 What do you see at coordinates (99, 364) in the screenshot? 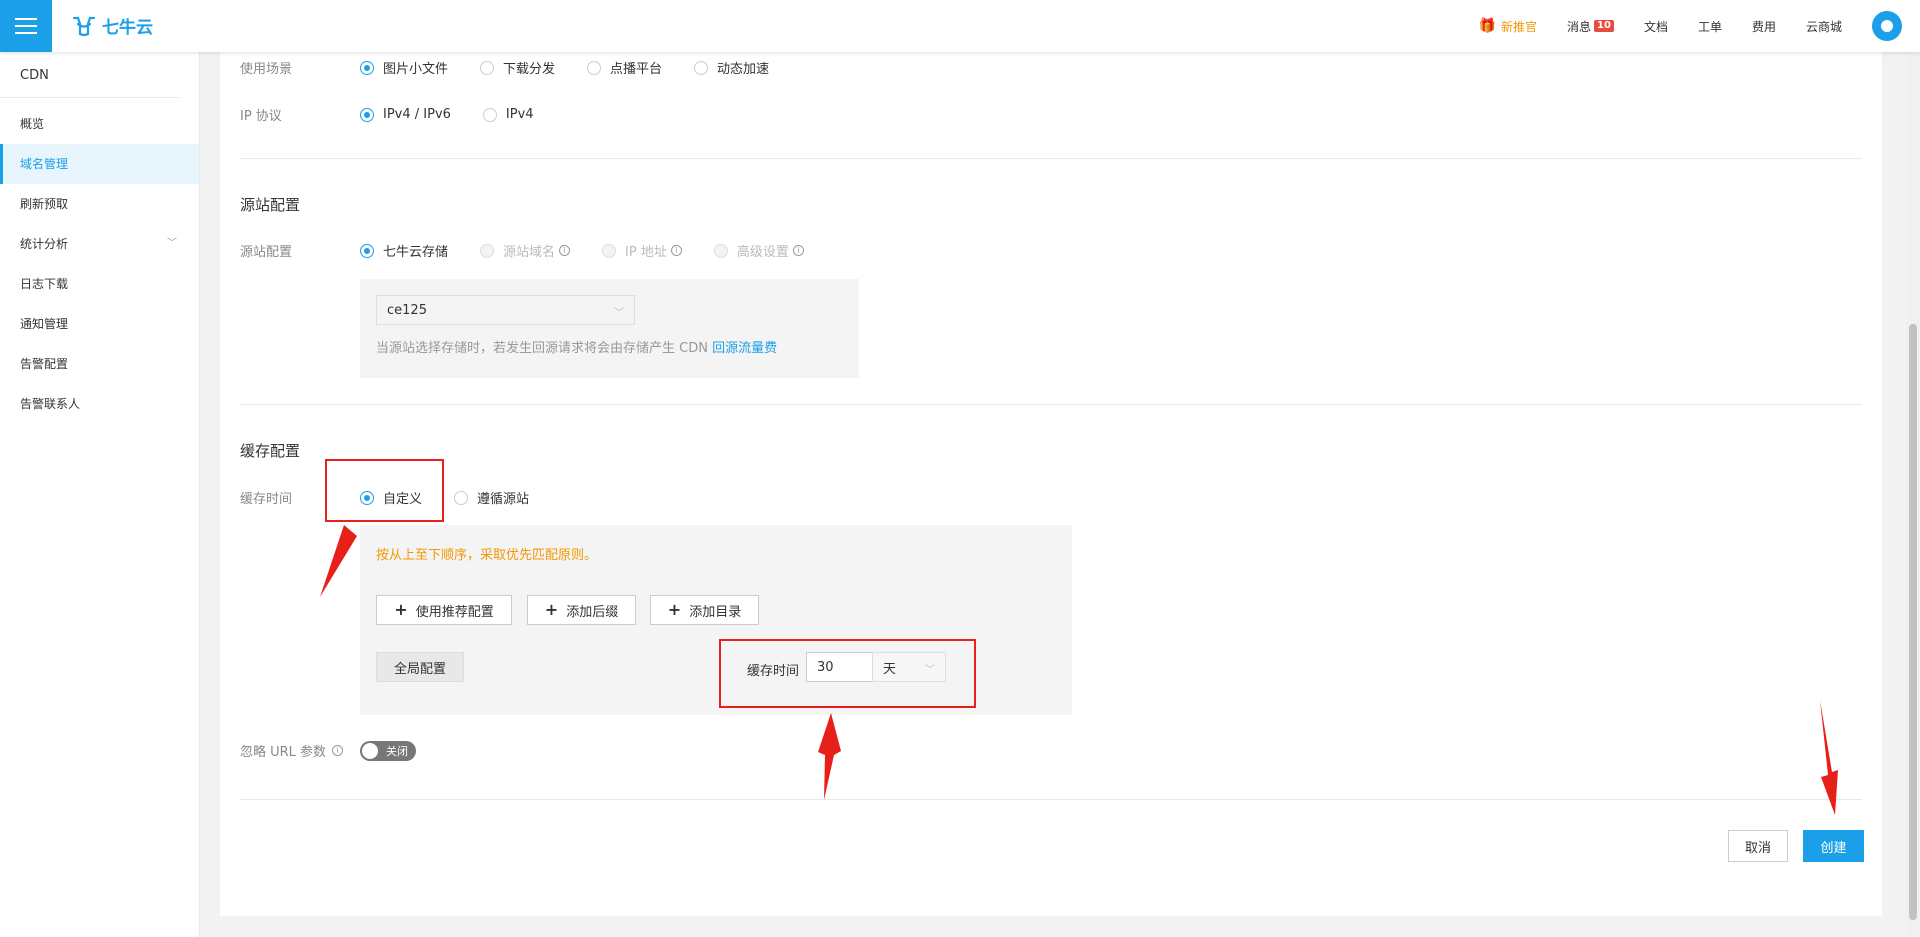
I see `sidebar-item-alert-config: 告警配置` at bounding box center [99, 364].